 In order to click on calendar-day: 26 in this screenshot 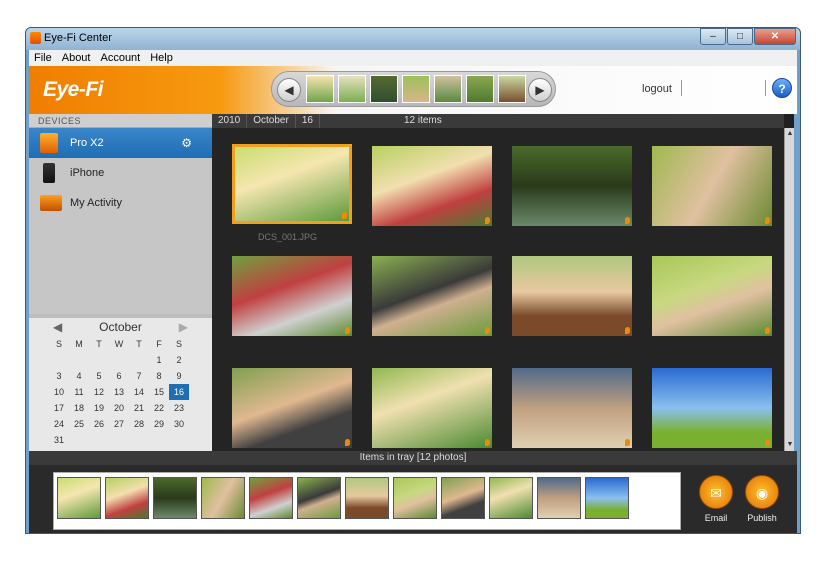, I will do `click(99, 424)`.